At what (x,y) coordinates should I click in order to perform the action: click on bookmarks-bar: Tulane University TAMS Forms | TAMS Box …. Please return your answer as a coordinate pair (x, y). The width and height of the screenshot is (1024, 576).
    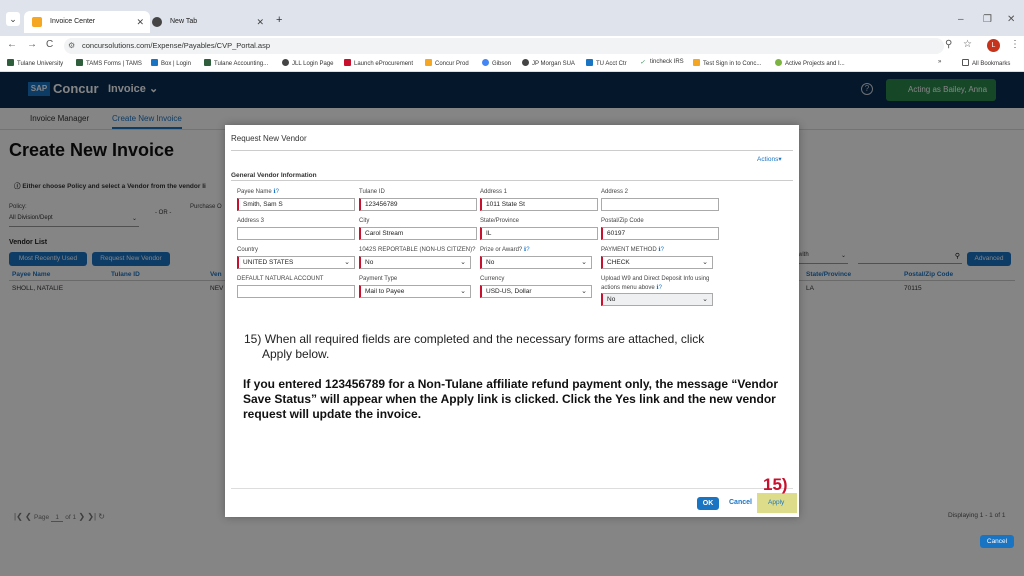
    Looking at the image, I should click on (512, 64).